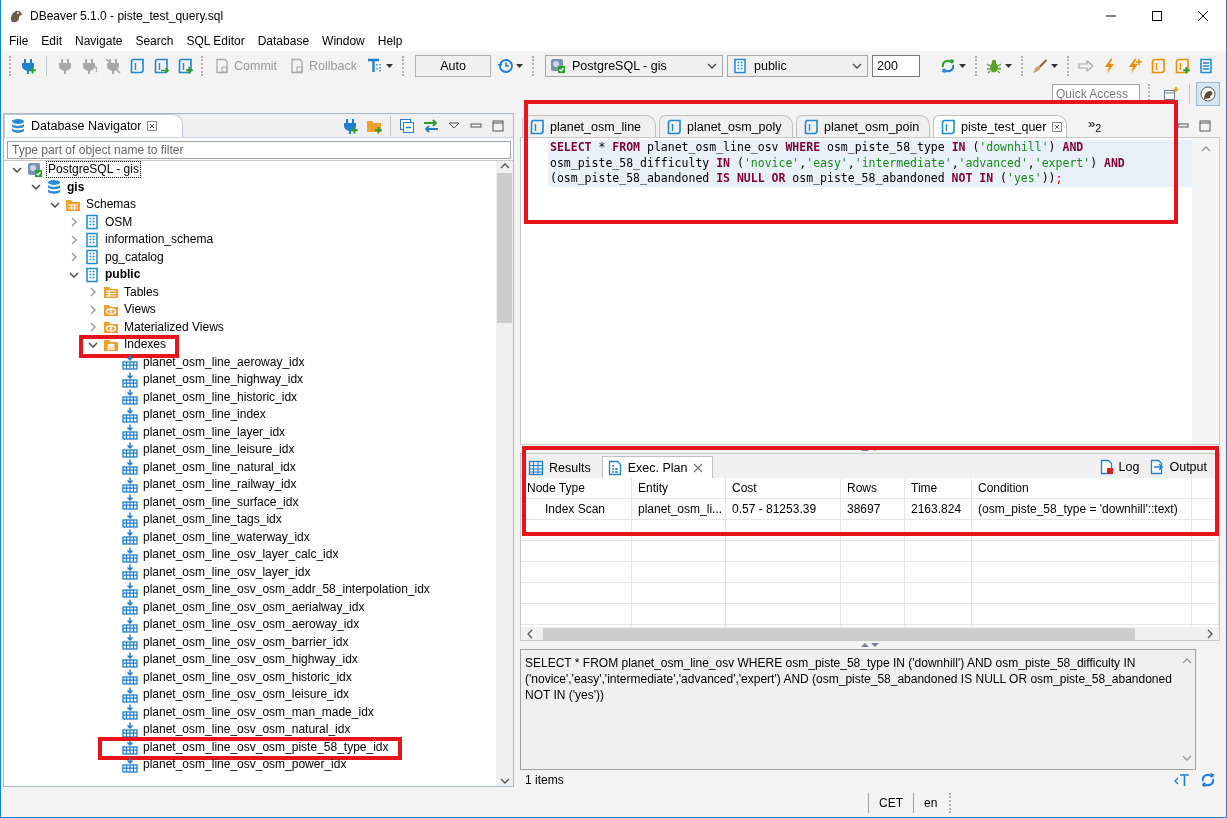  What do you see at coordinates (224, 362) in the screenshot?
I see `tree-item: planet_osm_line_aeroway_idx` at bounding box center [224, 362].